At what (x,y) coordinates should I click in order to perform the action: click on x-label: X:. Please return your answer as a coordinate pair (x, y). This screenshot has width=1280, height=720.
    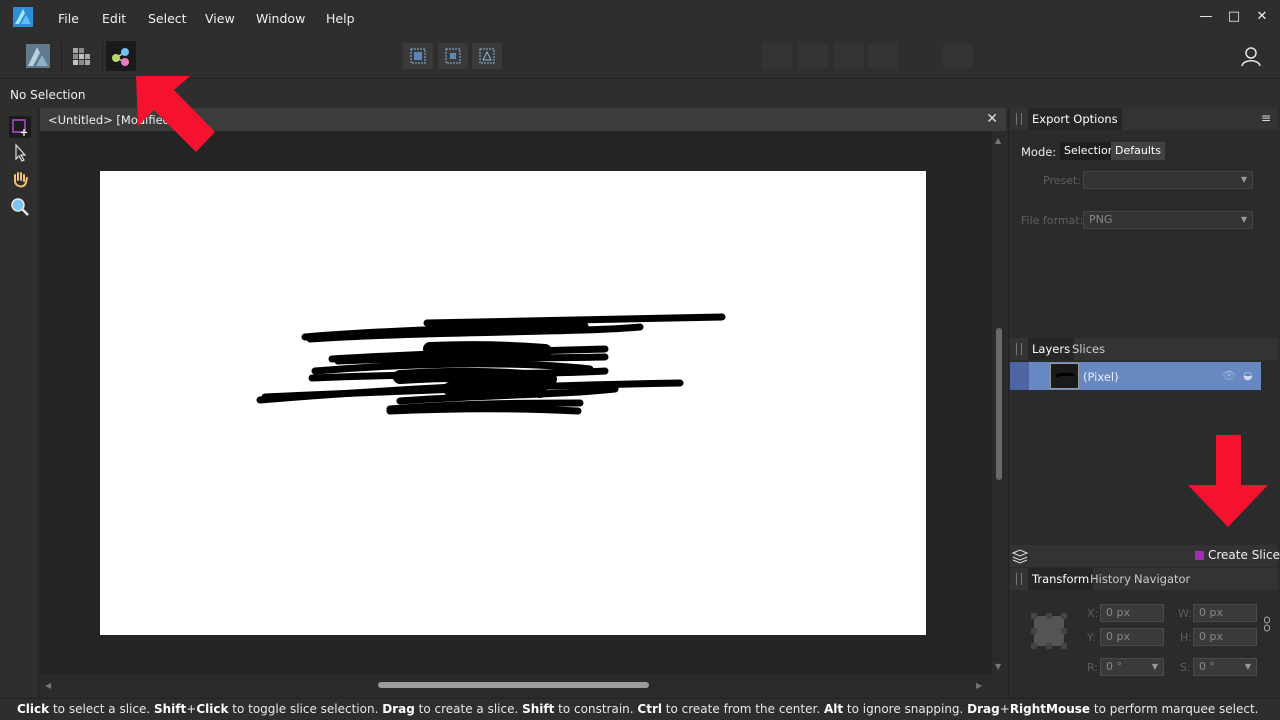
    Looking at the image, I should click on (1093, 613).